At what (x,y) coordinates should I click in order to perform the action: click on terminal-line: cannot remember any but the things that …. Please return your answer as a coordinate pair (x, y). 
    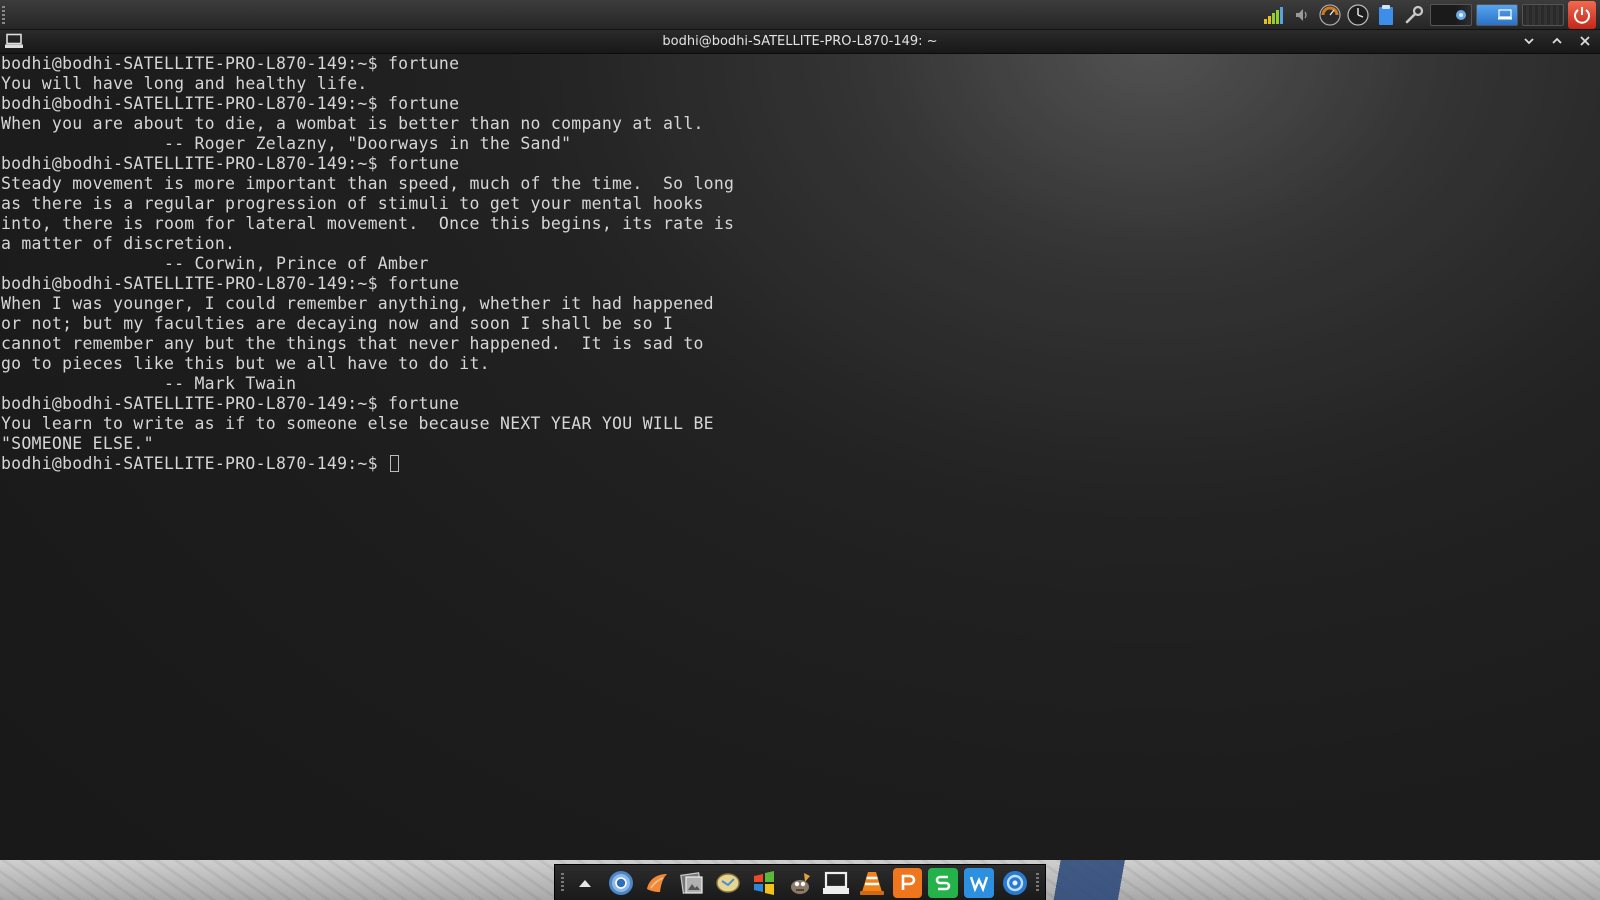
    Looking at the image, I should click on (352, 343).